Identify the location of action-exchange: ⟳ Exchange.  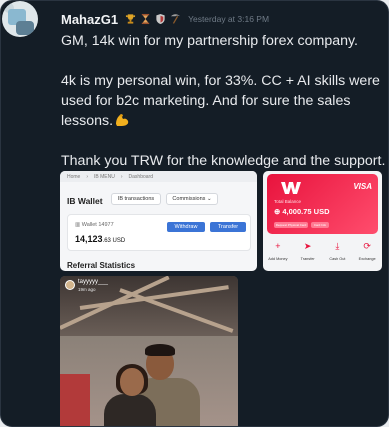
(367, 251).